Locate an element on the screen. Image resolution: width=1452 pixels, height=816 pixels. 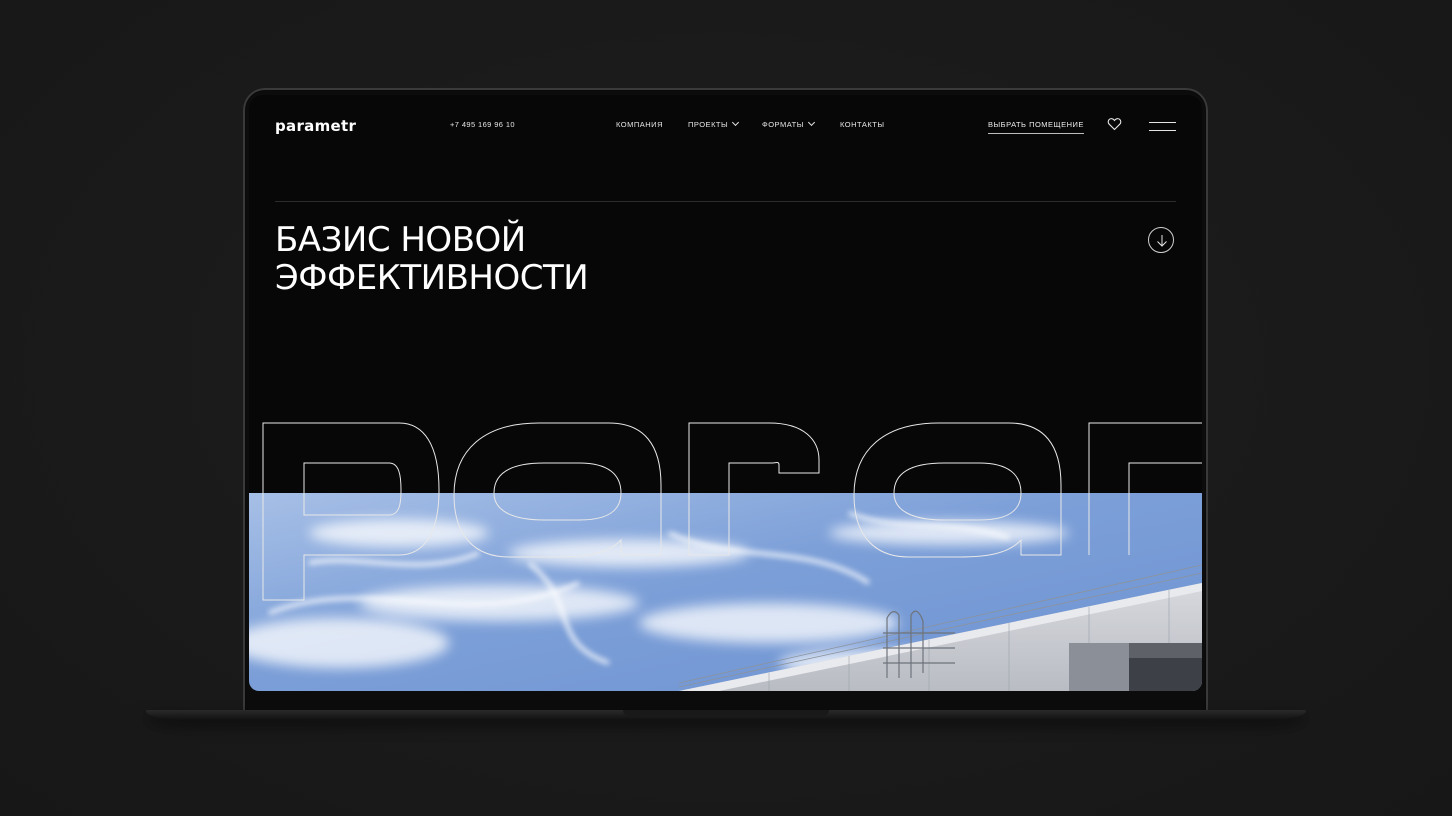
headline-line-1: БАЗИС НОВОЙ is located at coordinates (400, 240).